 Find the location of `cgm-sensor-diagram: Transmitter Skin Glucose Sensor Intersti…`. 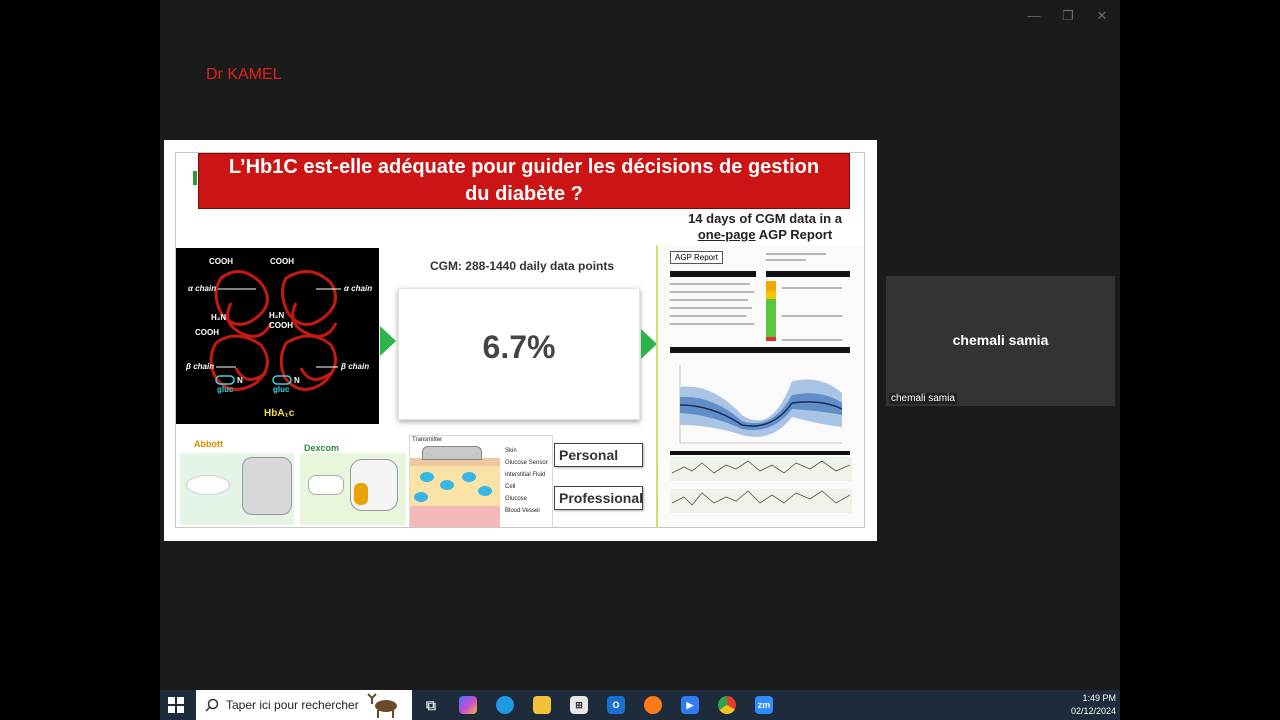

cgm-sensor-diagram: Transmitter Skin Glucose Sensor Intersti… is located at coordinates (481, 481).